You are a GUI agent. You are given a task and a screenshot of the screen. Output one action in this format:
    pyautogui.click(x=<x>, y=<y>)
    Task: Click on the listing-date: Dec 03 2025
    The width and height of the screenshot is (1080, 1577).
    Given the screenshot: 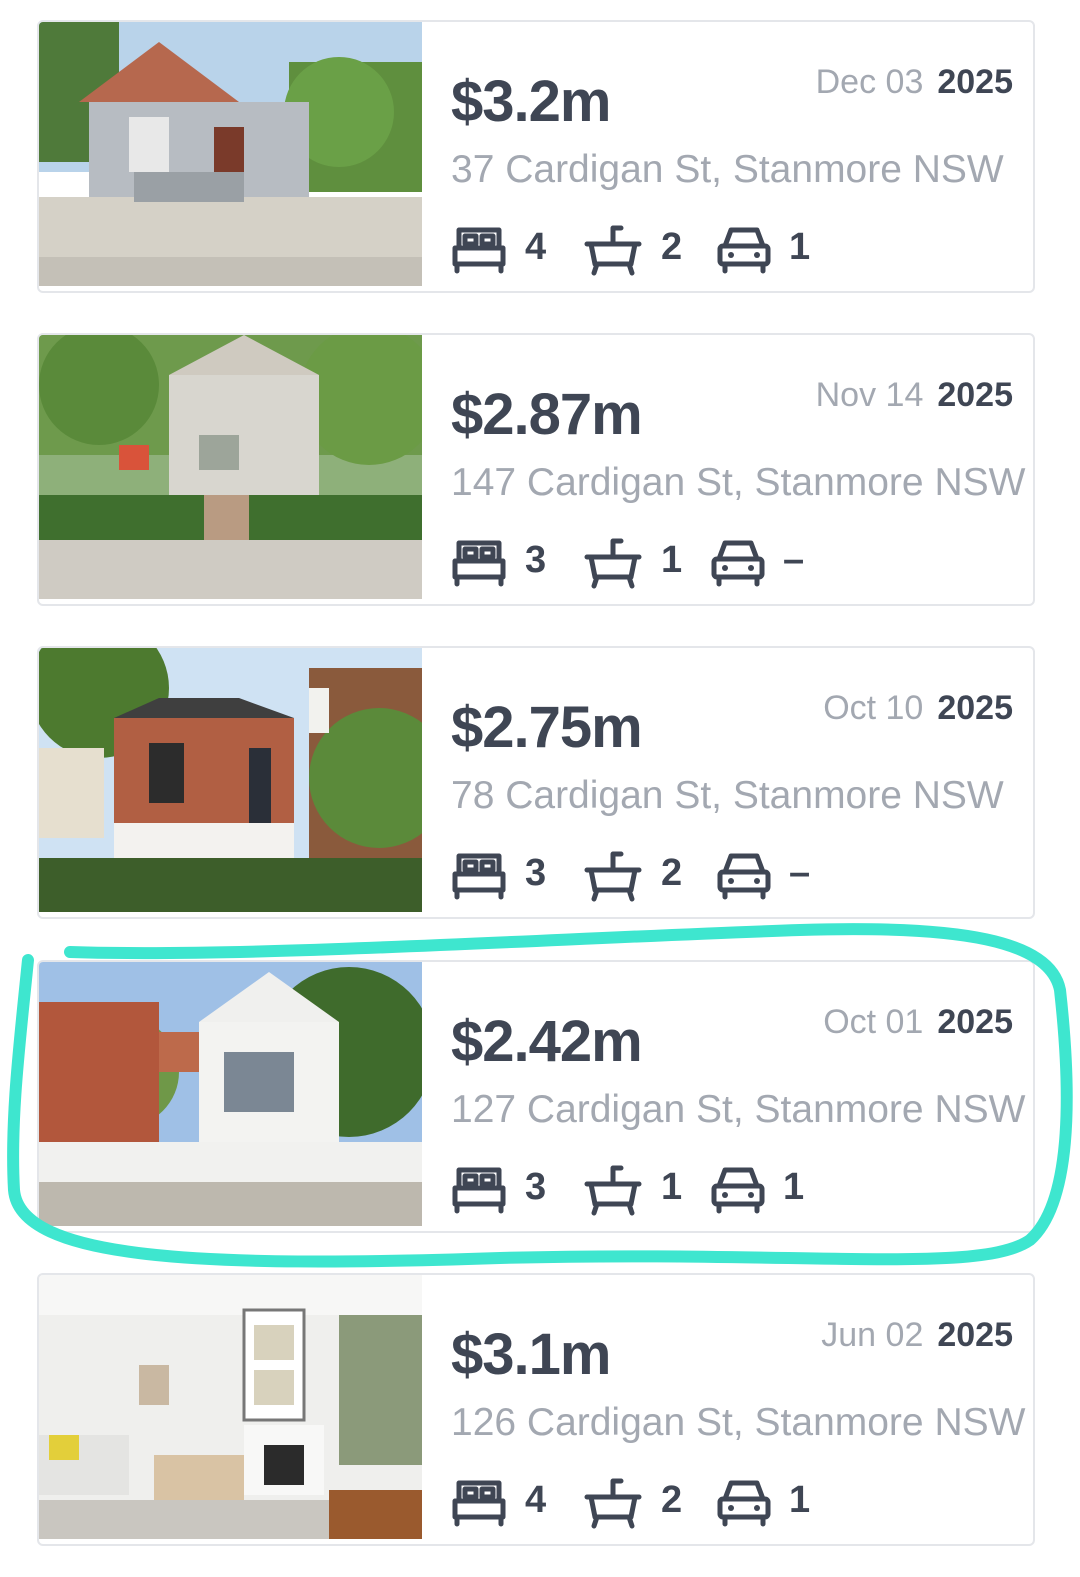 What is the action you would take?
    pyautogui.click(x=914, y=82)
    